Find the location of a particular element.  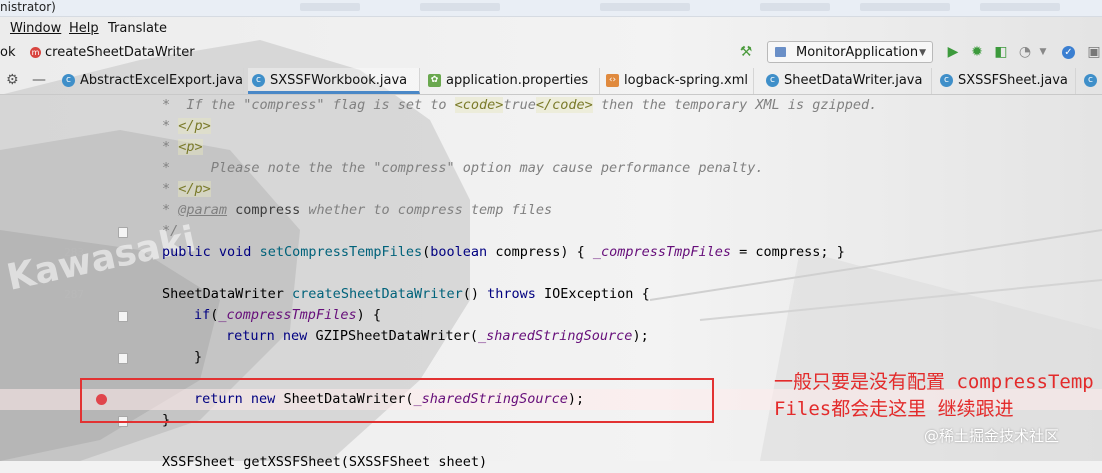

run-configuration-label: MonitorApplication is located at coordinates (857, 52).